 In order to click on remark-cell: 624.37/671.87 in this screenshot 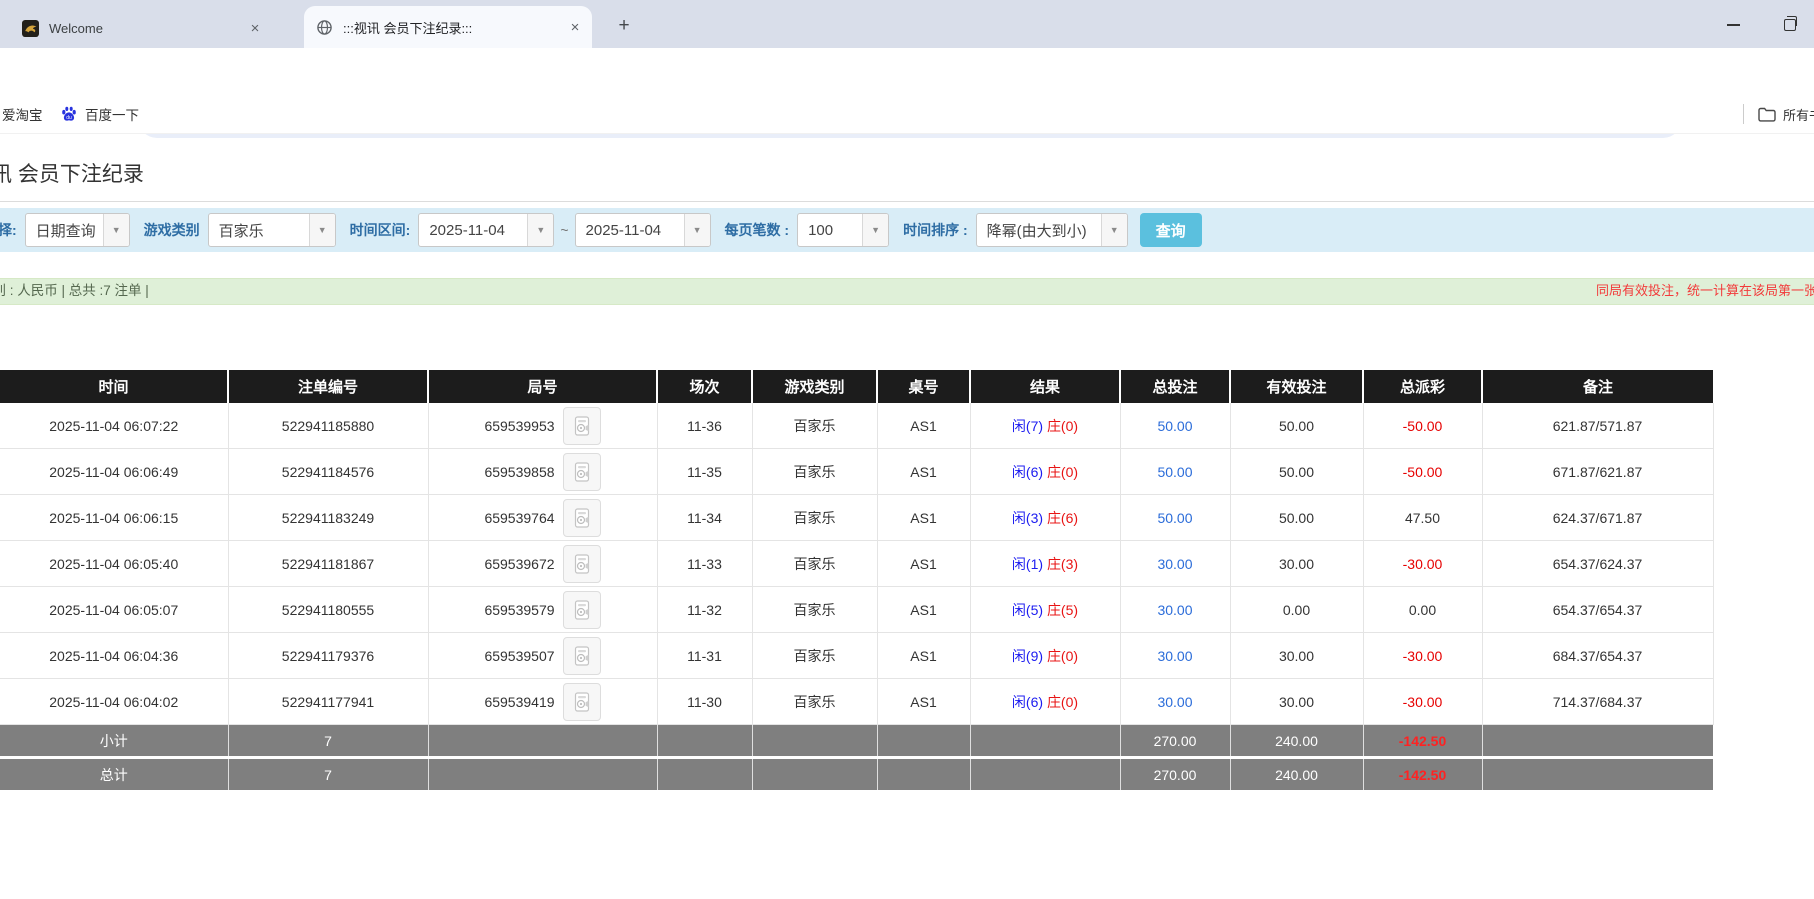, I will do `click(1597, 517)`.